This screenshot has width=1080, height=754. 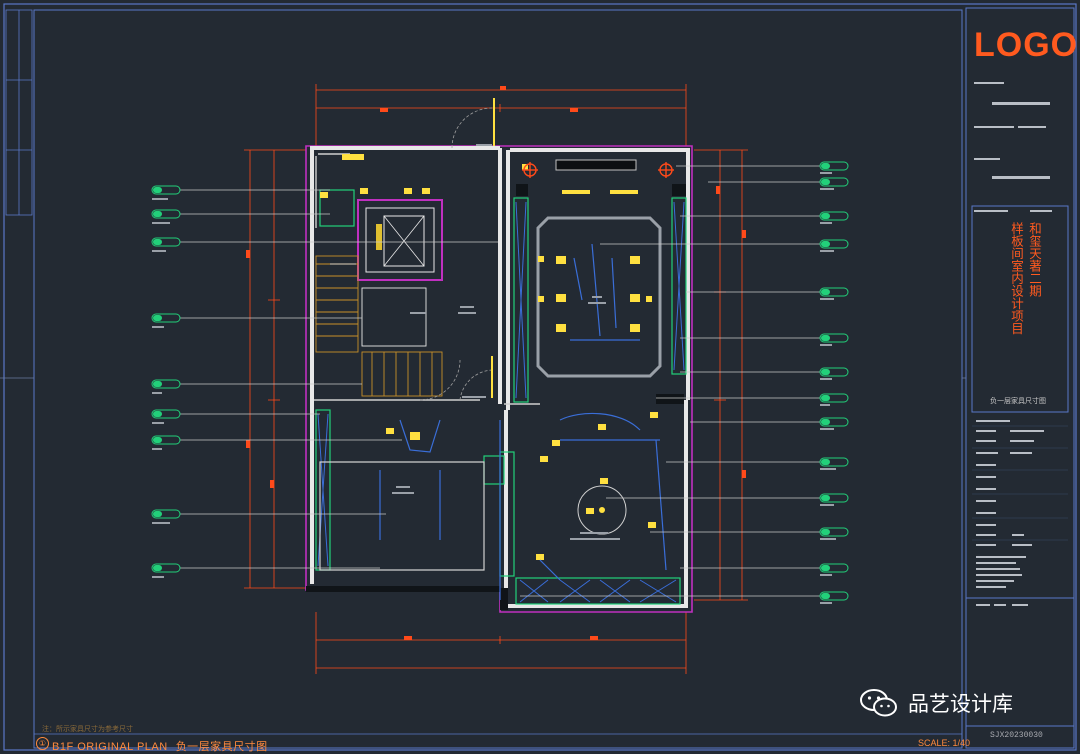 I want to click on drawing-note: 注：所示家具尺寸为参考尺寸, so click(x=87, y=729).